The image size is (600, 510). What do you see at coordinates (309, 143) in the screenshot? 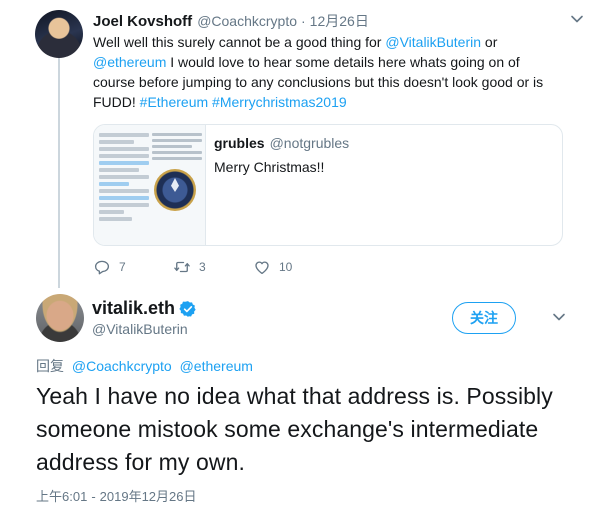
I see `quoted-author-handle: @notgrubles` at bounding box center [309, 143].